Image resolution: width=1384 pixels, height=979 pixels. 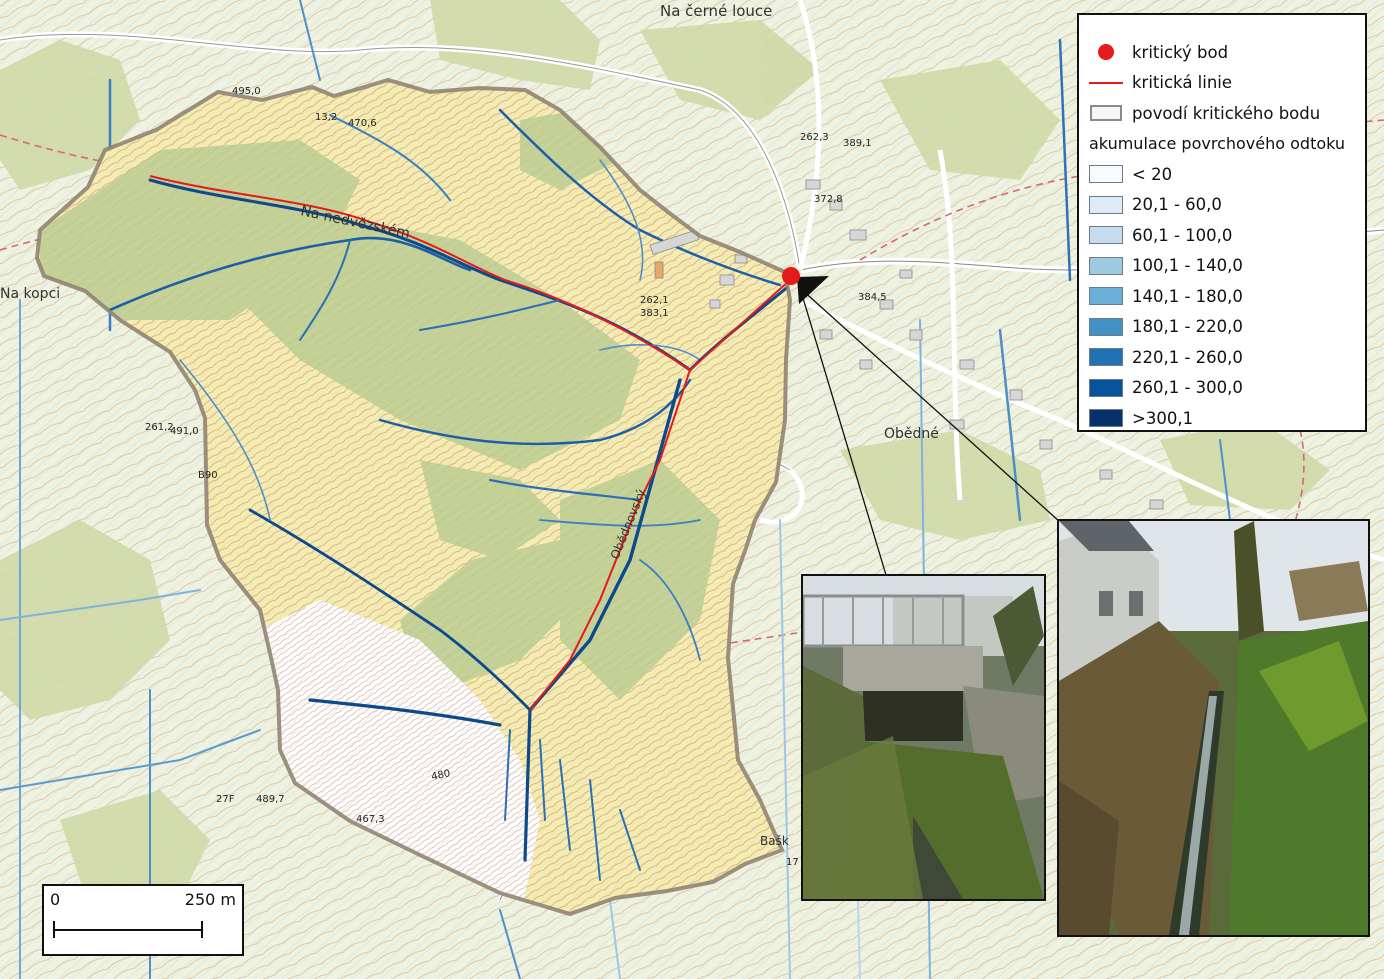 I want to click on legend-label: kritický bod, so click(x=1180, y=52).